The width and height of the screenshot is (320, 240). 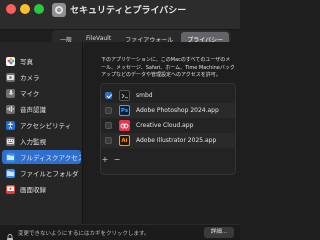 I want to click on window-title: セキュリティとプライバシー, so click(x=128, y=11).